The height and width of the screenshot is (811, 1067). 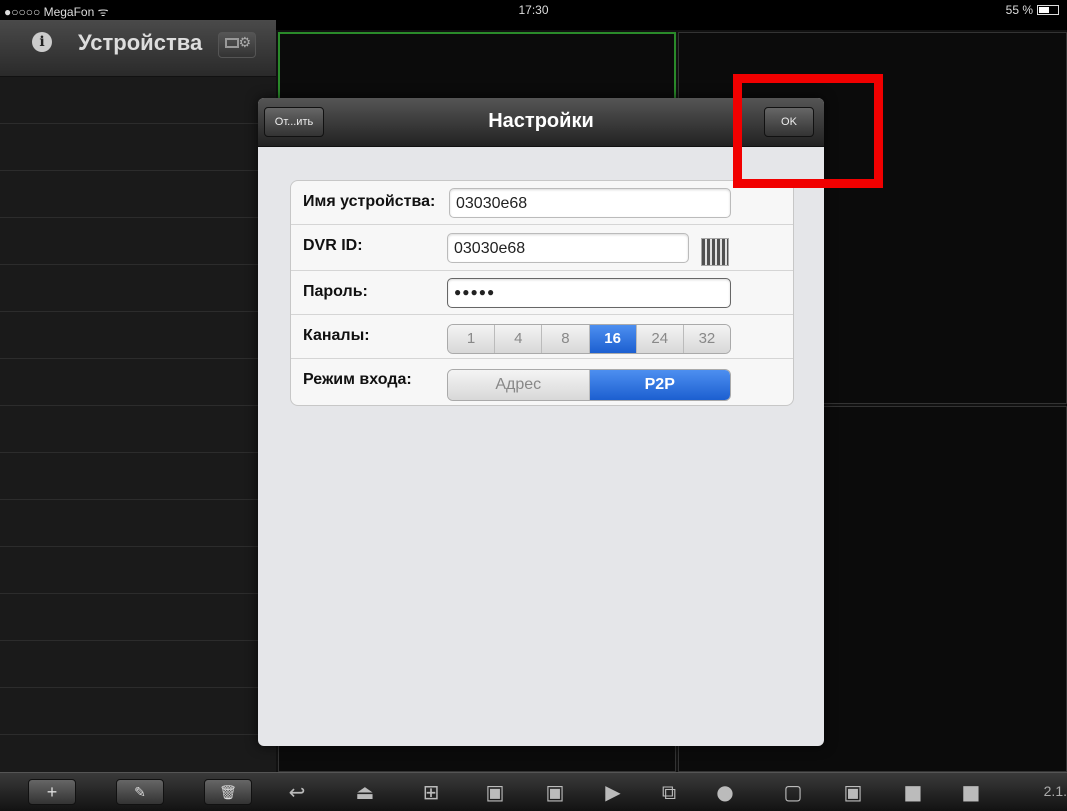 What do you see at coordinates (613, 792) in the screenshot?
I see `play-icon: ▶` at bounding box center [613, 792].